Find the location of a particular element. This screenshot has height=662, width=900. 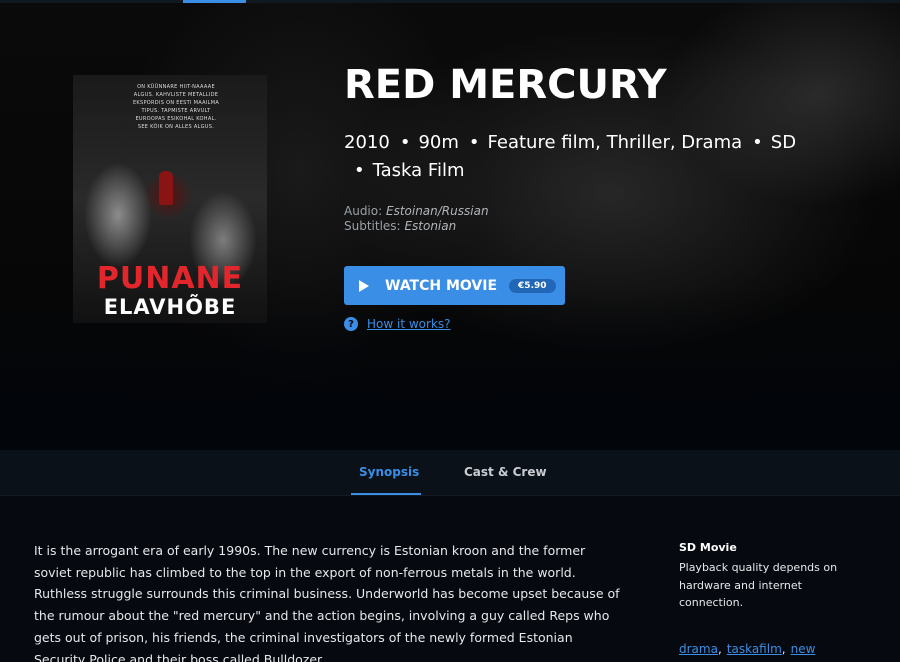

poster-title-line1: PUNANE is located at coordinates (170, 278).